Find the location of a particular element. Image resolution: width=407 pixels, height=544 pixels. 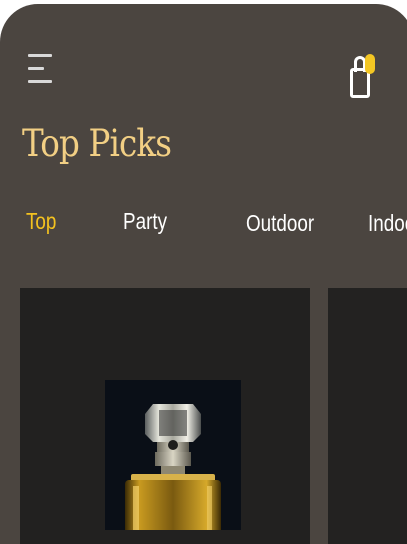

category-tabs: Top Party Outdoor Indoor is located at coordinates (203, 222).